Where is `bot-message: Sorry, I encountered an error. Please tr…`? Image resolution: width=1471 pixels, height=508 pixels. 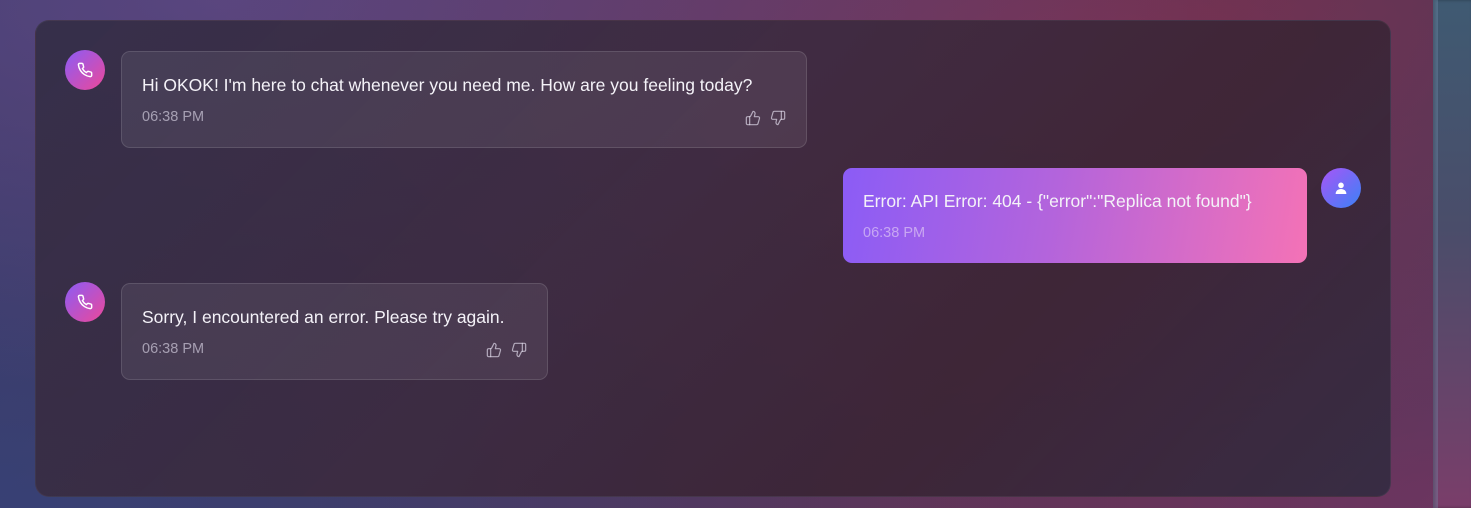 bot-message: Sorry, I encountered an error. Please tr… is located at coordinates (334, 331).